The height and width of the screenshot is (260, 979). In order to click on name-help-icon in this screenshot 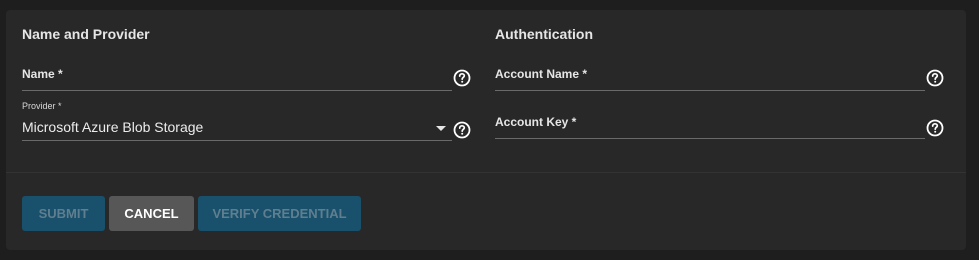, I will do `click(462, 78)`.